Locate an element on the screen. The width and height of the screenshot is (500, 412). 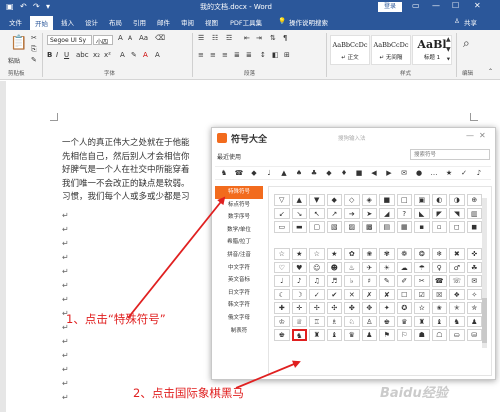
annotation-step1: 1、点击“特殊符号” is located at coordinates (116, 319).